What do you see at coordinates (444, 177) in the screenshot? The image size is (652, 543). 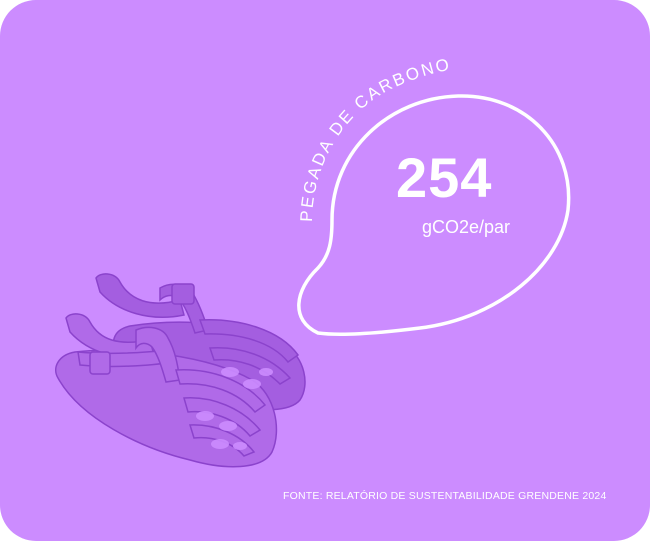 I see `metric-value: 254` at bounding box center [444, 177].